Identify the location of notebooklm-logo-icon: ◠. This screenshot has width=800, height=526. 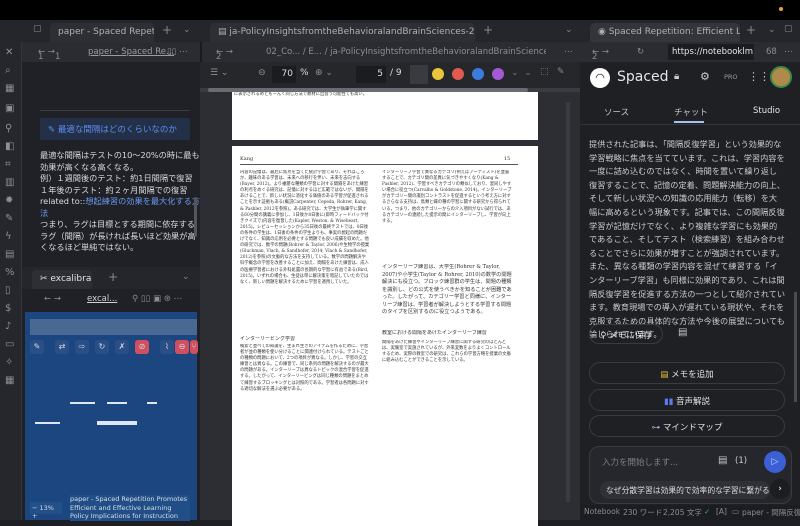
(600, 78).